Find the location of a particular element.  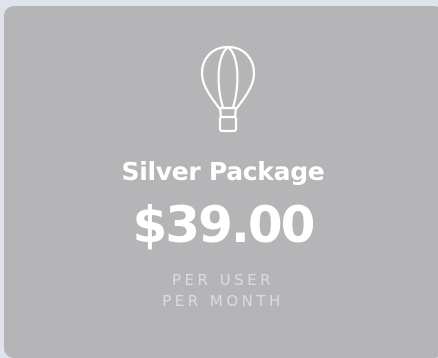

billing-period: PER USER PER MONTH is located at coordinates (221, 291).